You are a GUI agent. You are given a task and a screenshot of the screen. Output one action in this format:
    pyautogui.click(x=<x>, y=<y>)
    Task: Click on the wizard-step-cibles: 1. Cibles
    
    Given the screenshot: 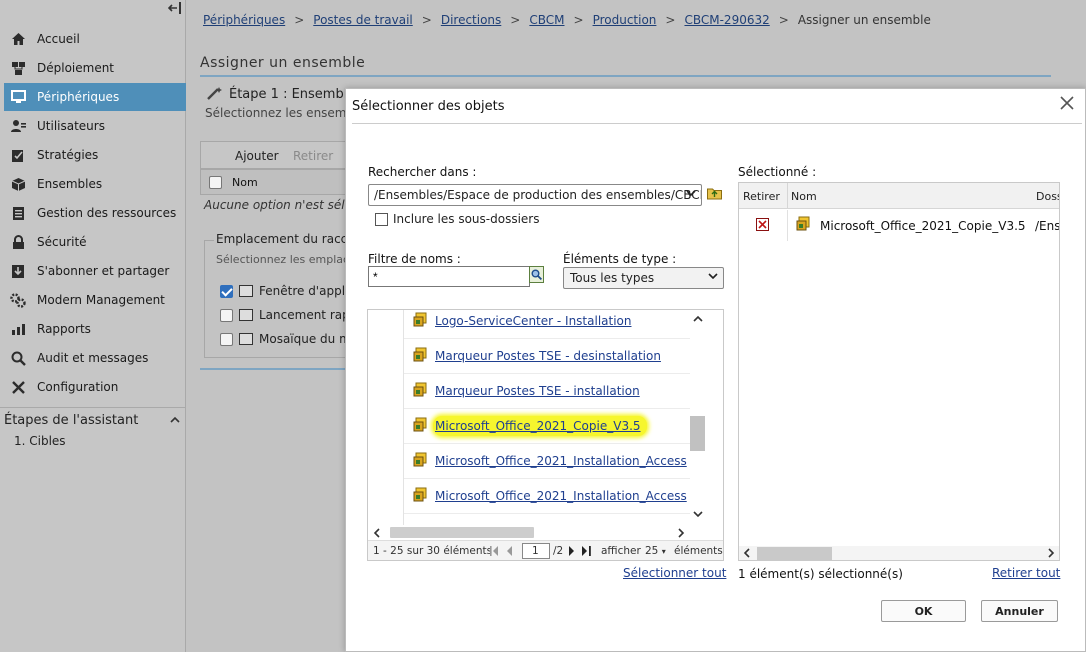 What is the action you would take?
    pyautogui.click(x=40, y=441)
    